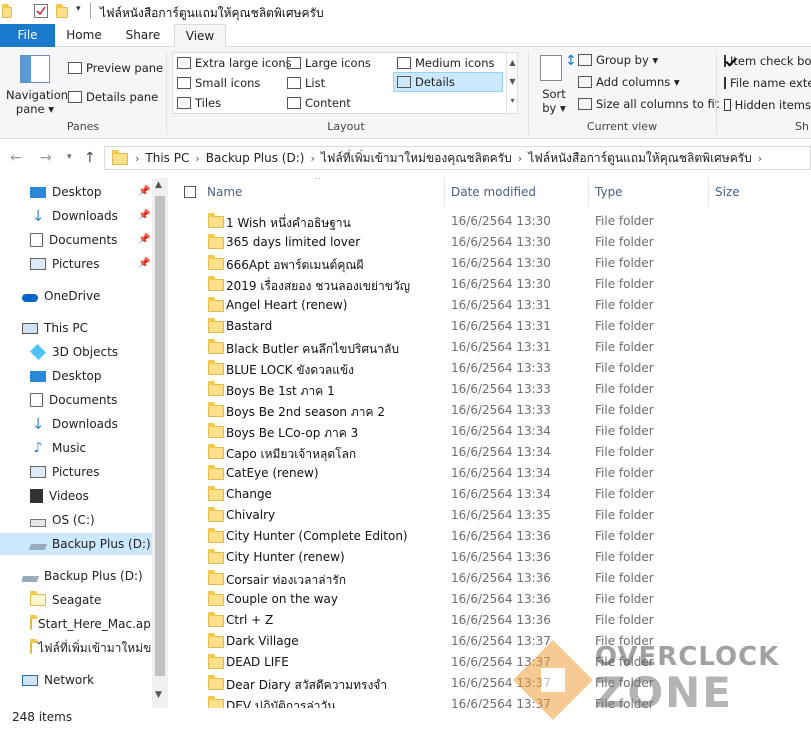  Describe the element at coordinates (490, 620) in the screenshot. I see `file-row: Ctrl + Z 16/6/2564 13:36 File folder` at that location.